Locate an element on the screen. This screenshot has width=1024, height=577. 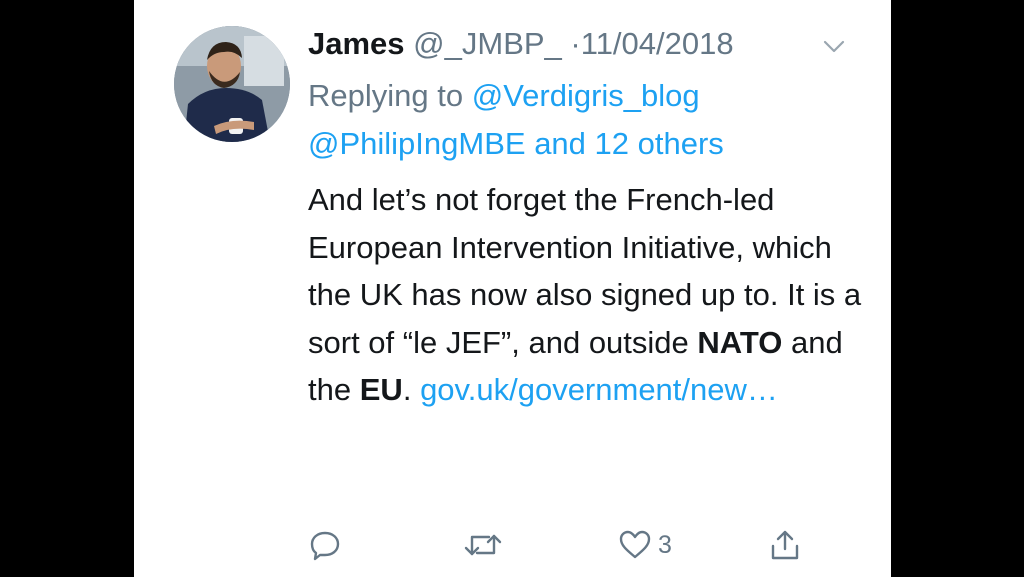
like-count: 3 is located at coordinates (665, 544).